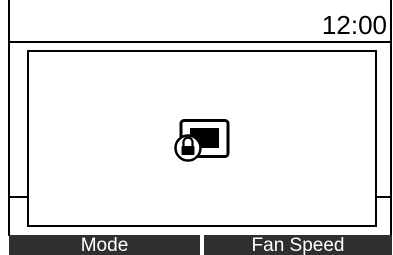 This screenshot has width=393, height=255. Describe the element at coordinates (384, 197) in the screenshot. I see `side-divider-right` at that location.